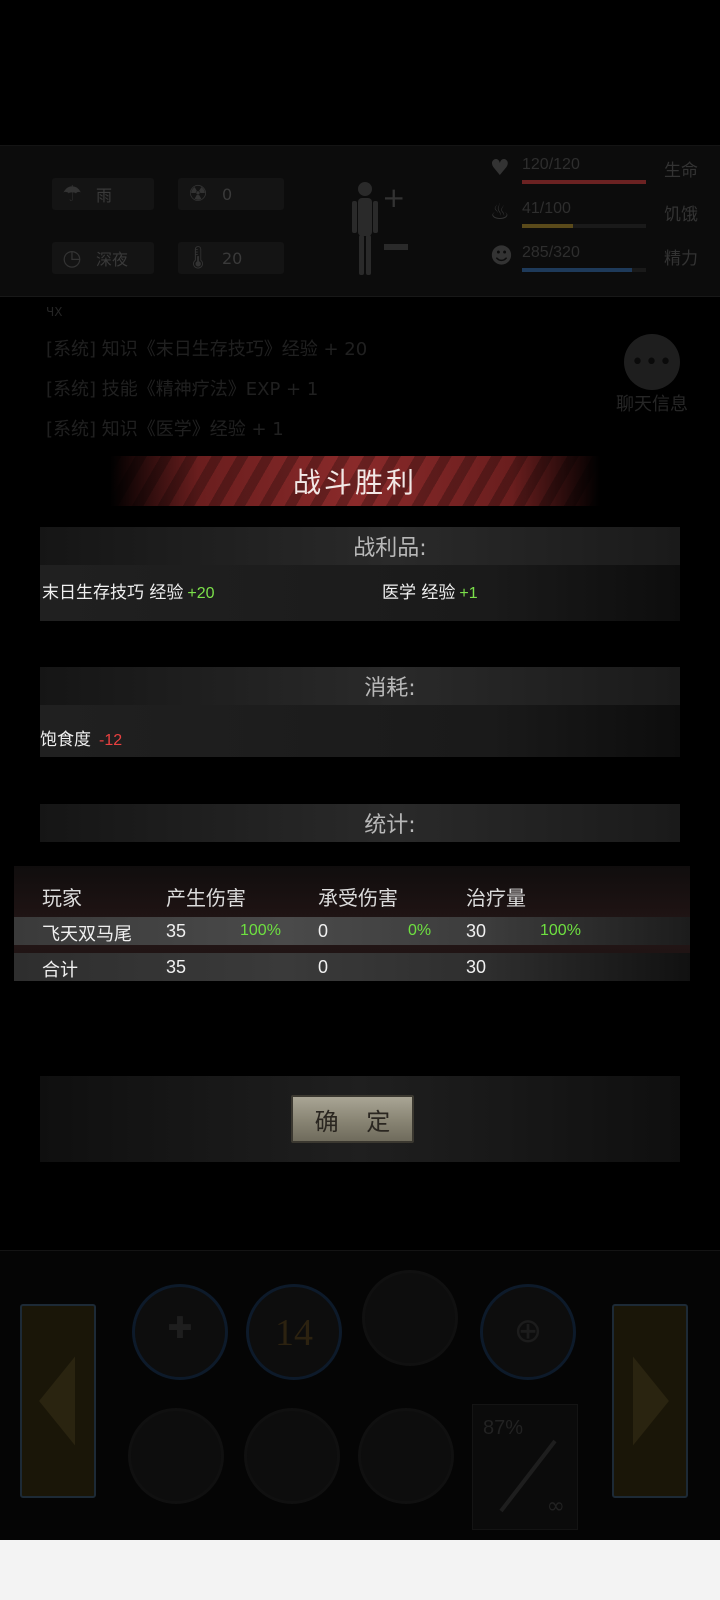 This screenshot has width=720, height=1600. What do you see at coordinates (62, 898) in the screenshot?
I see `col-player: 玩家` at bounding box center [62, 898].